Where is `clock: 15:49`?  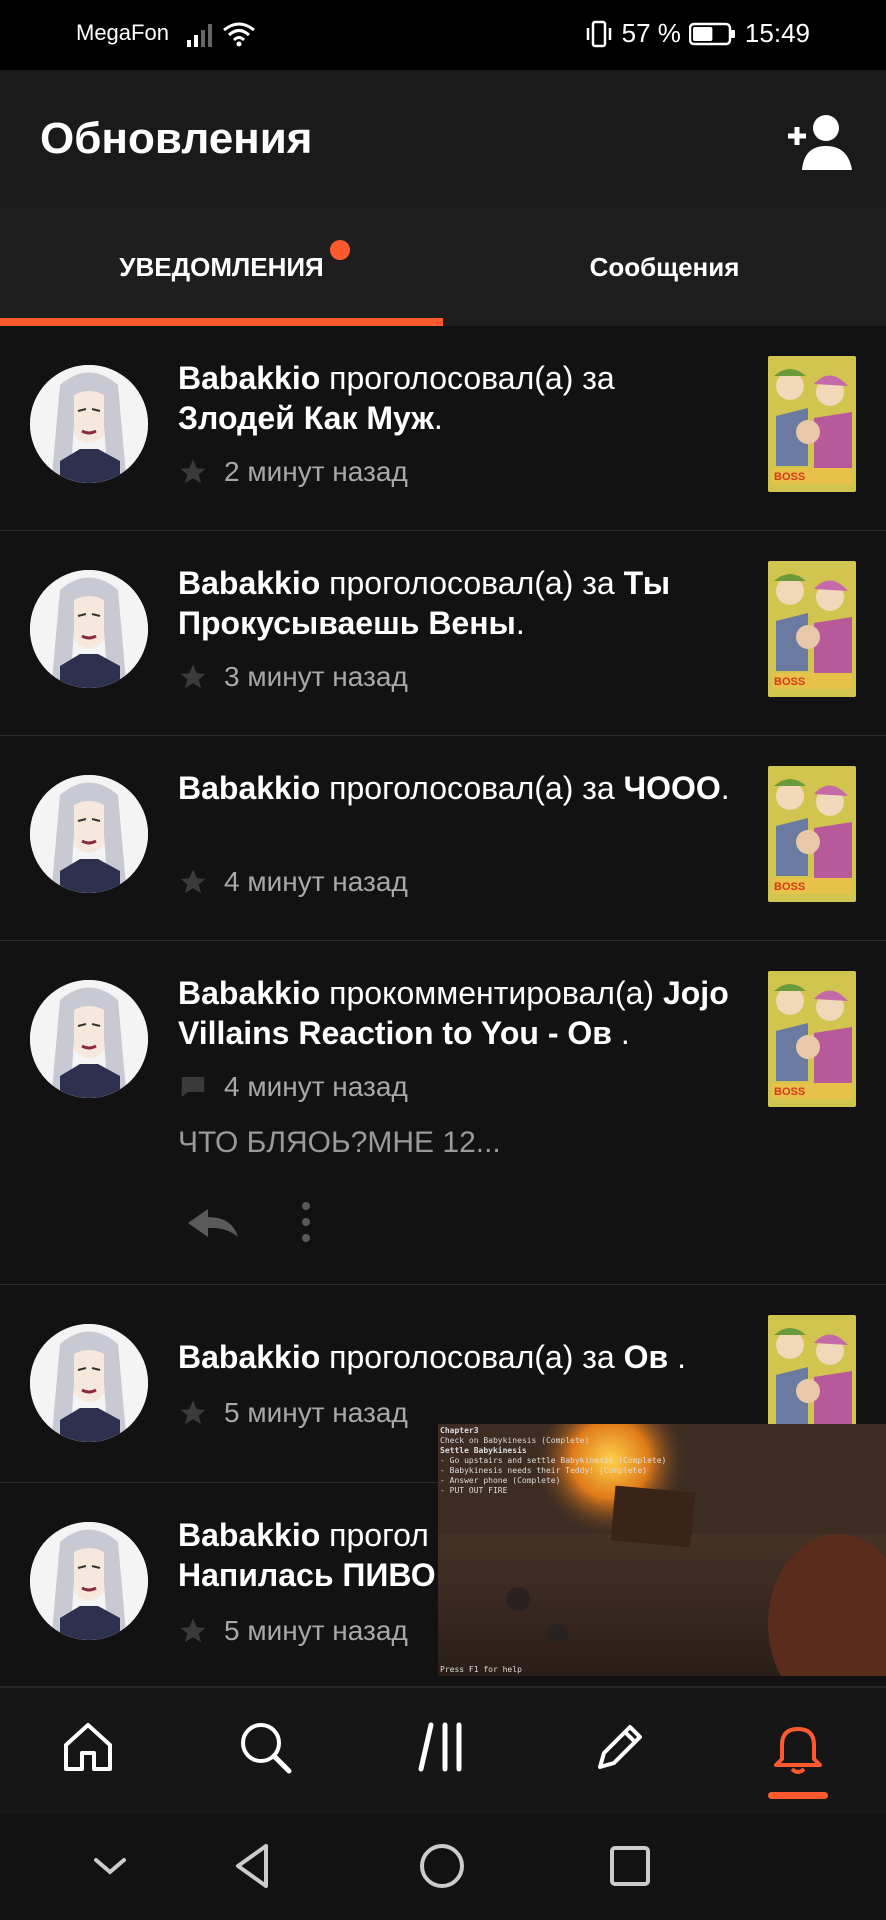 clock: 15:49 is located at coordinates (777, 33).